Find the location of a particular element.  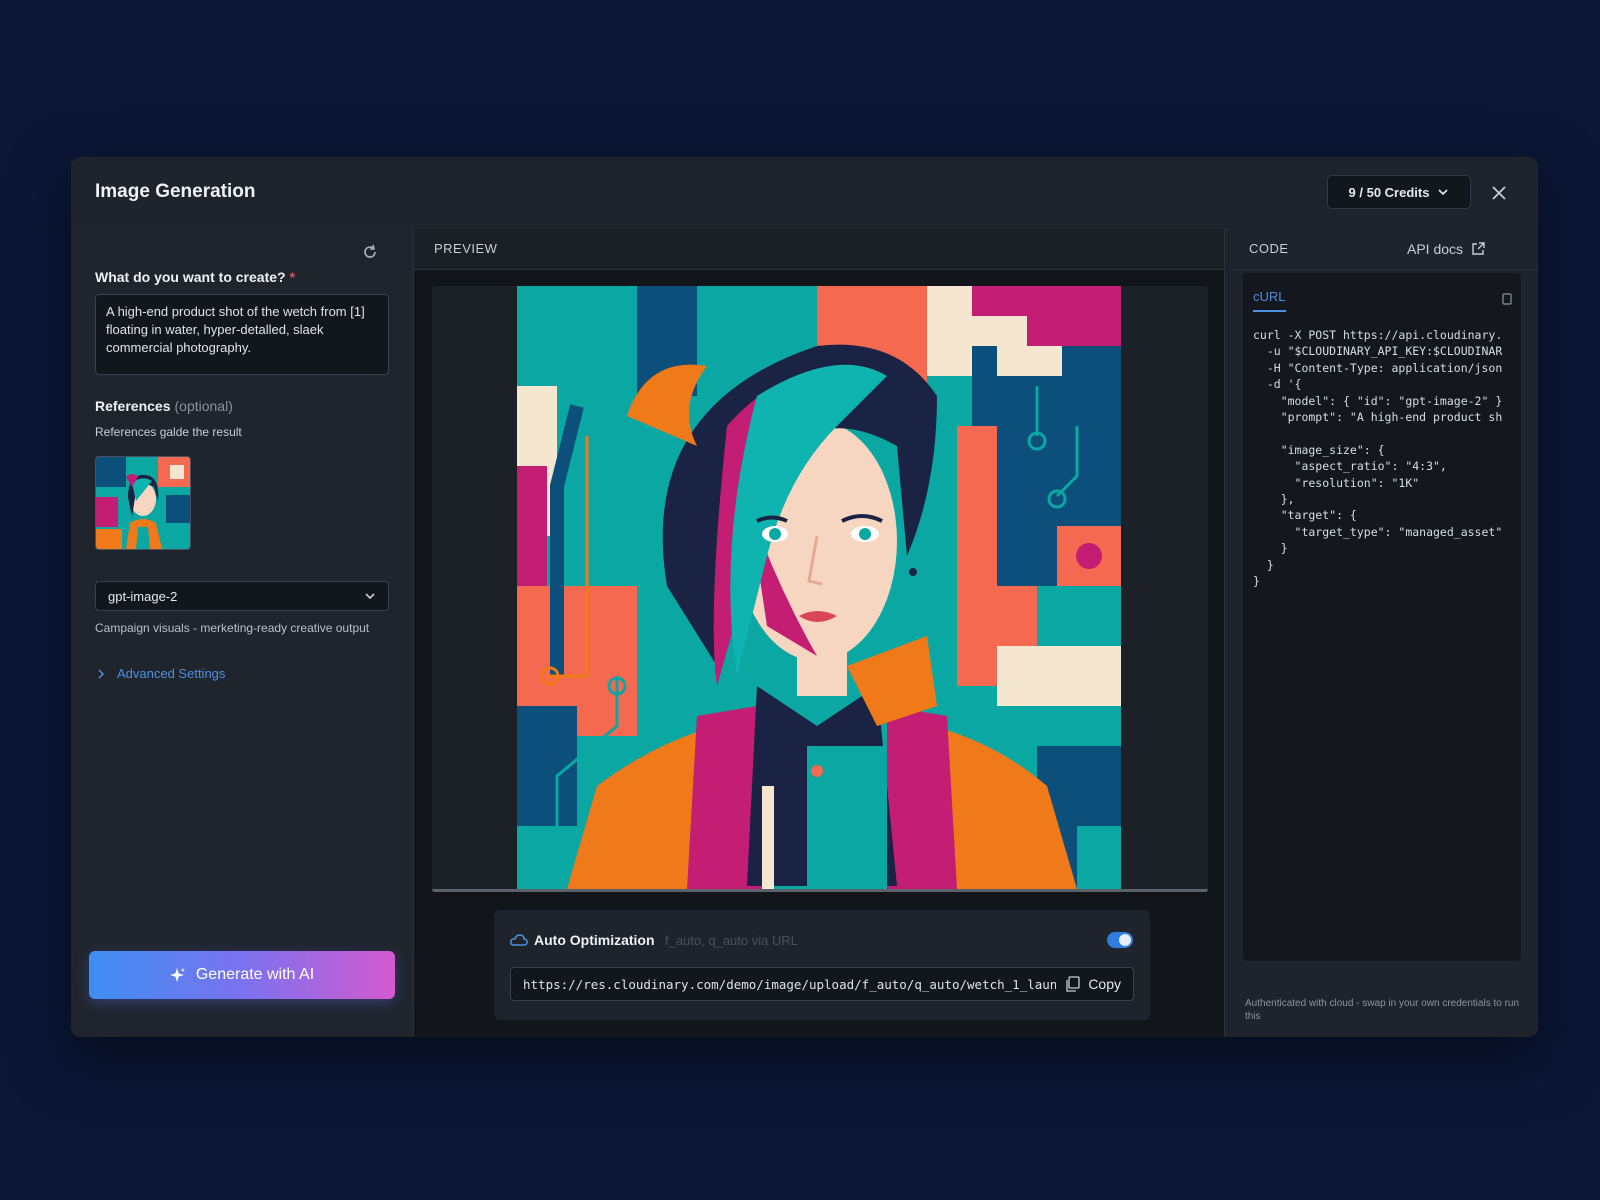

model-value: gpt-image-2 is located at coordinates (143, 596).